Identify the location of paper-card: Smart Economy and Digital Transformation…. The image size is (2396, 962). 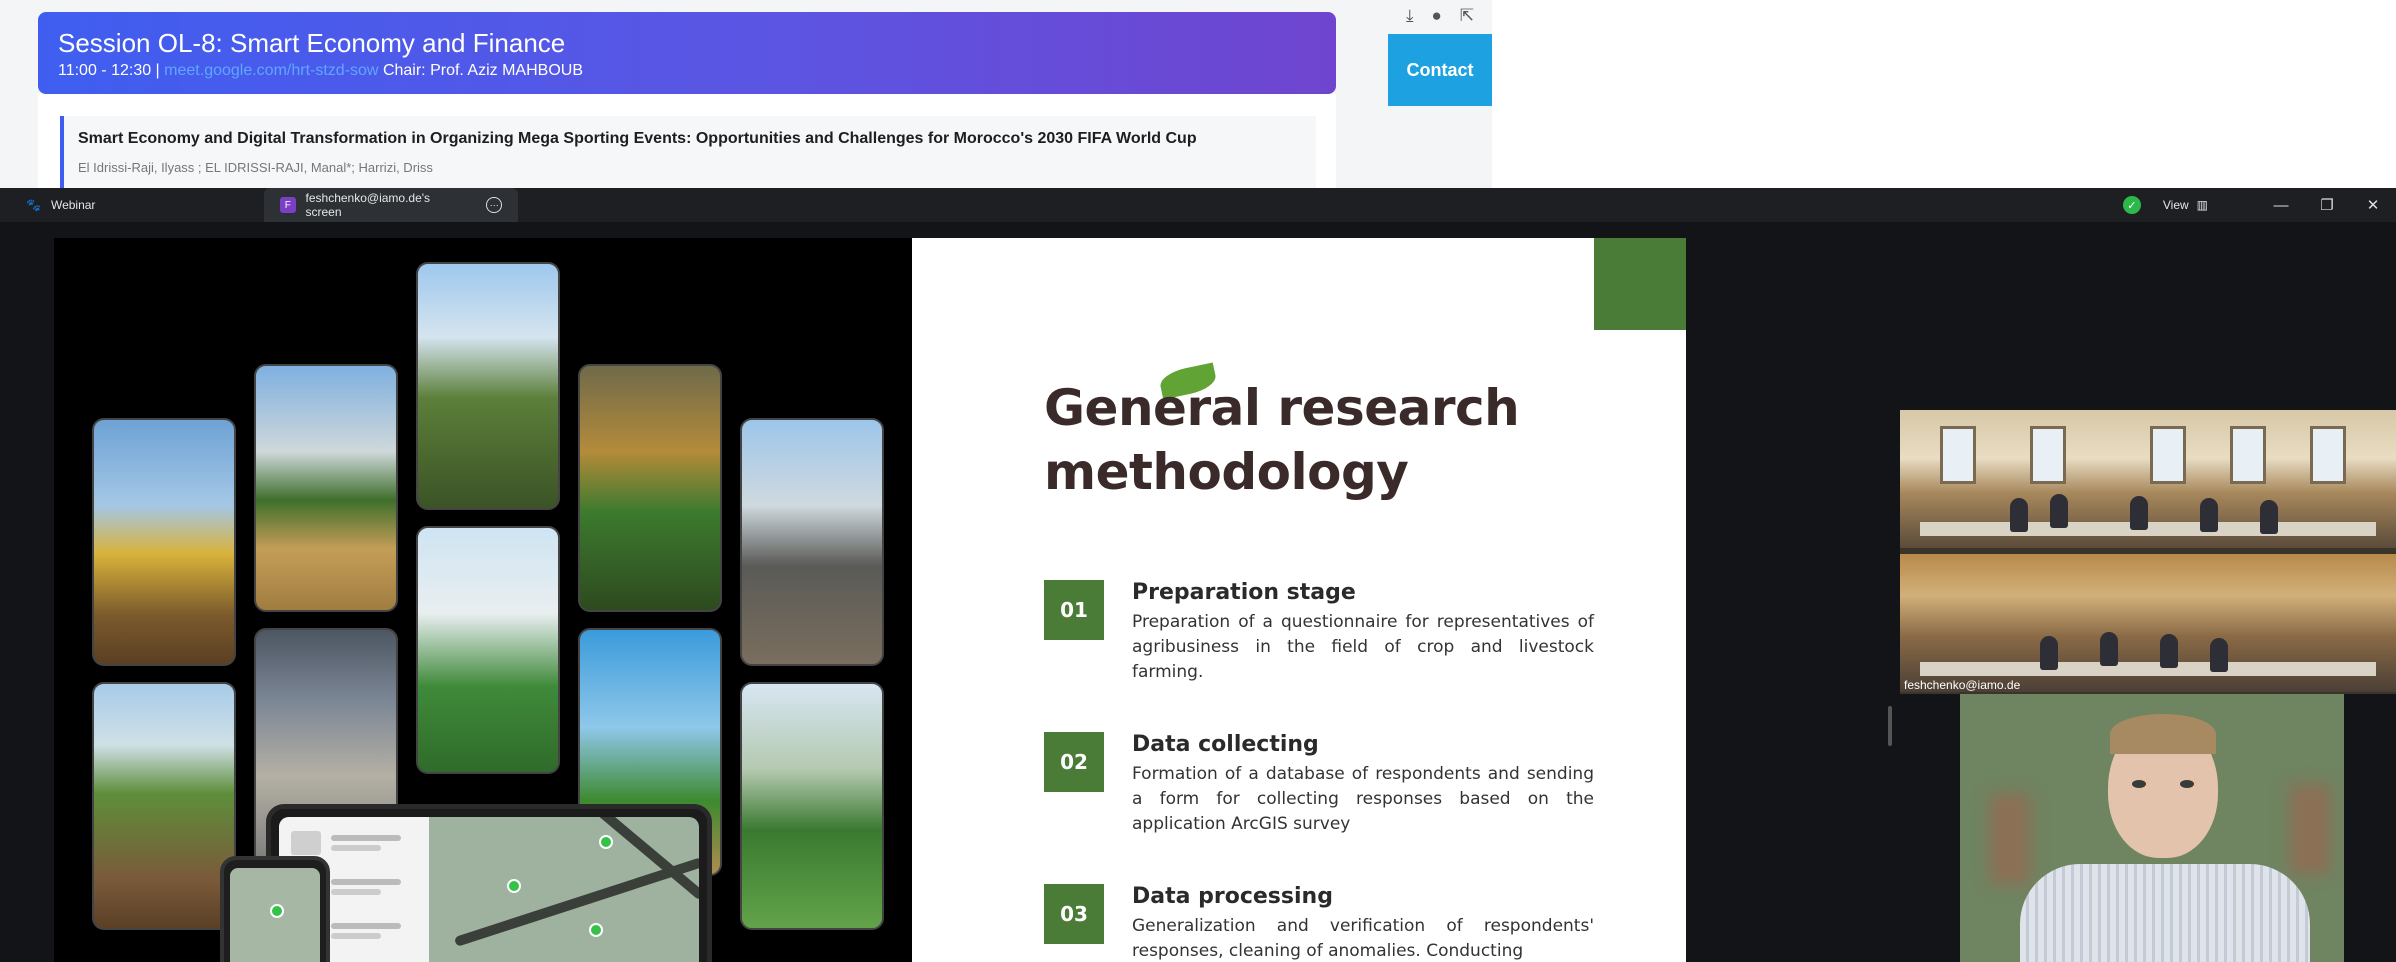
(687, 141).